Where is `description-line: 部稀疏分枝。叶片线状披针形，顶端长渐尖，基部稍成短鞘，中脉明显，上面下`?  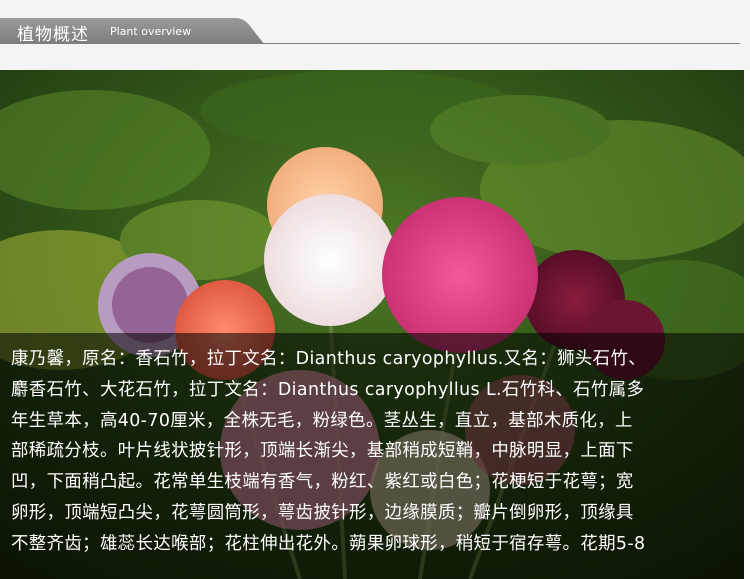
description-line: 部稀疏分枝。叶片线状披针形，顶端长渐尖，基部稍成短鞘，中脉明显，上面下 is located at coordinates (322, 451).